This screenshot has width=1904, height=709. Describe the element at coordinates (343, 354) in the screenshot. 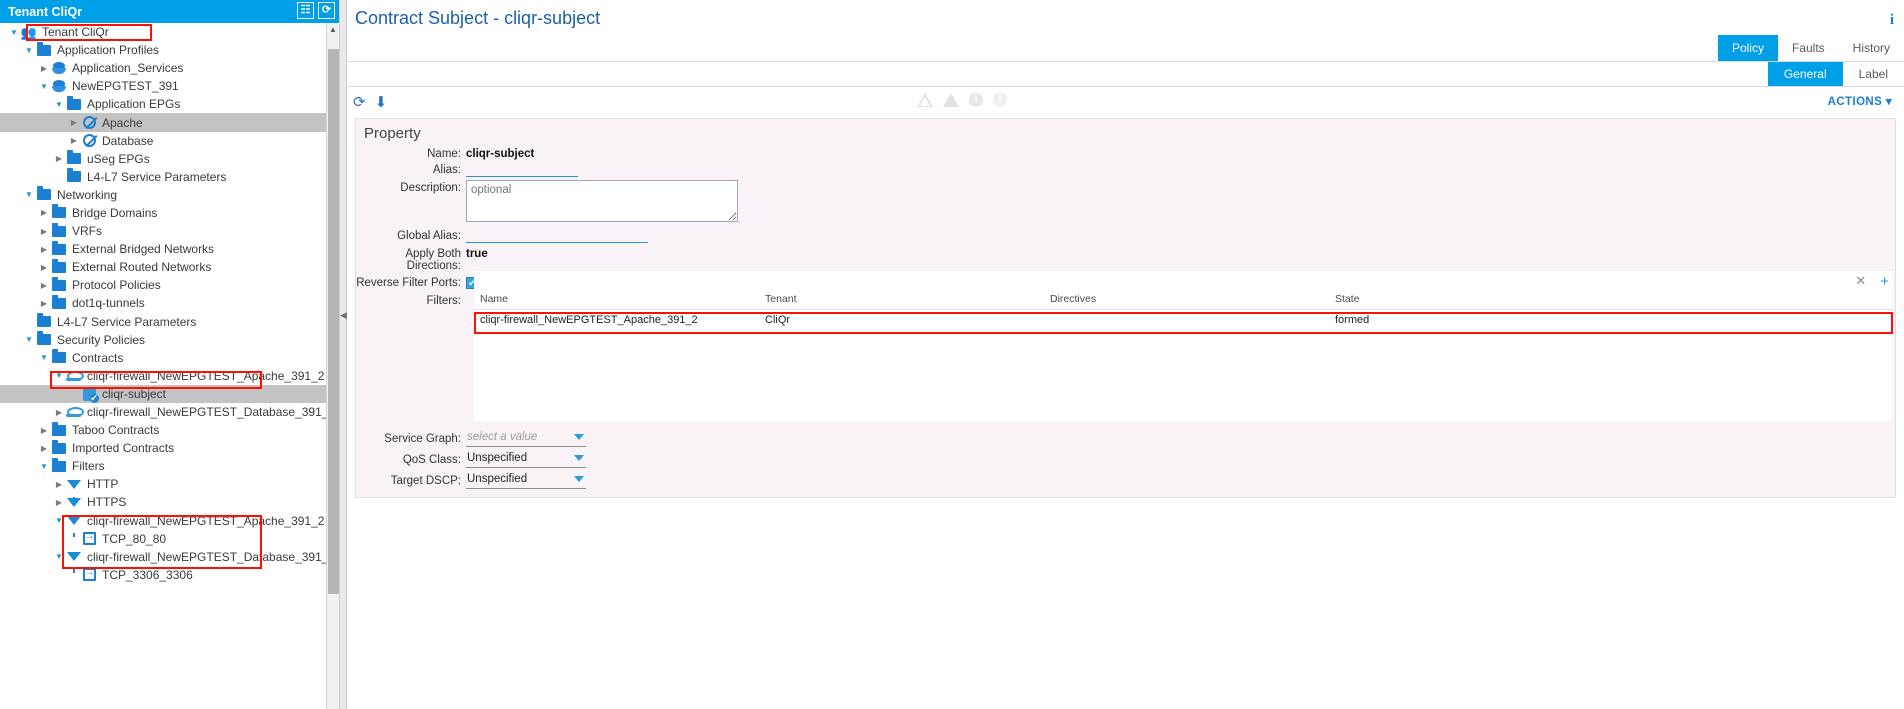

I see `pane-splitter: ◀` at that location.